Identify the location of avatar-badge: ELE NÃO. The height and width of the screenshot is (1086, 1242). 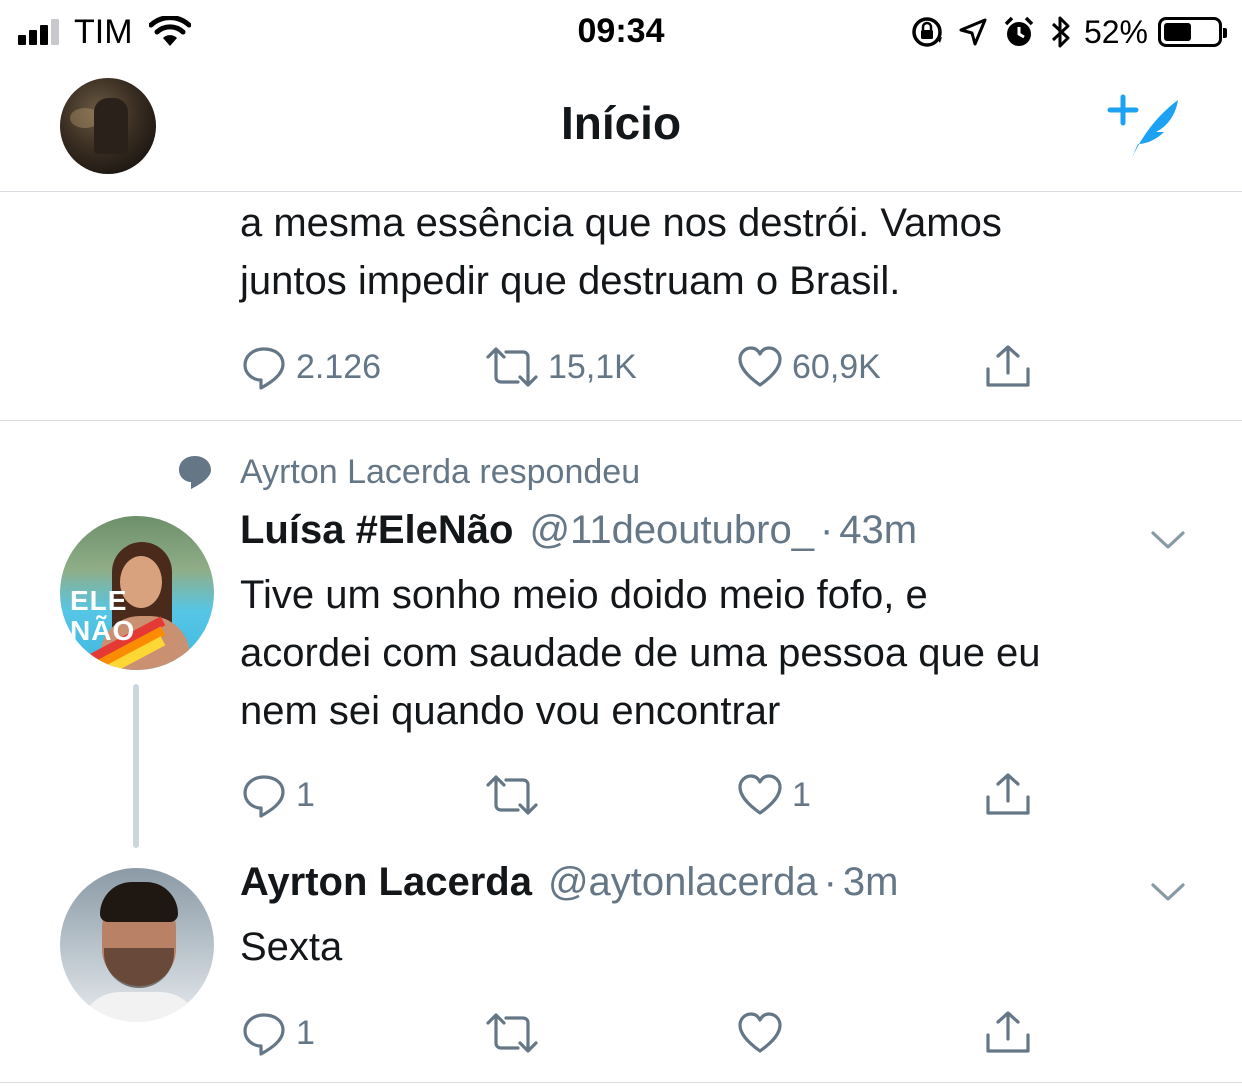
(102, 616).